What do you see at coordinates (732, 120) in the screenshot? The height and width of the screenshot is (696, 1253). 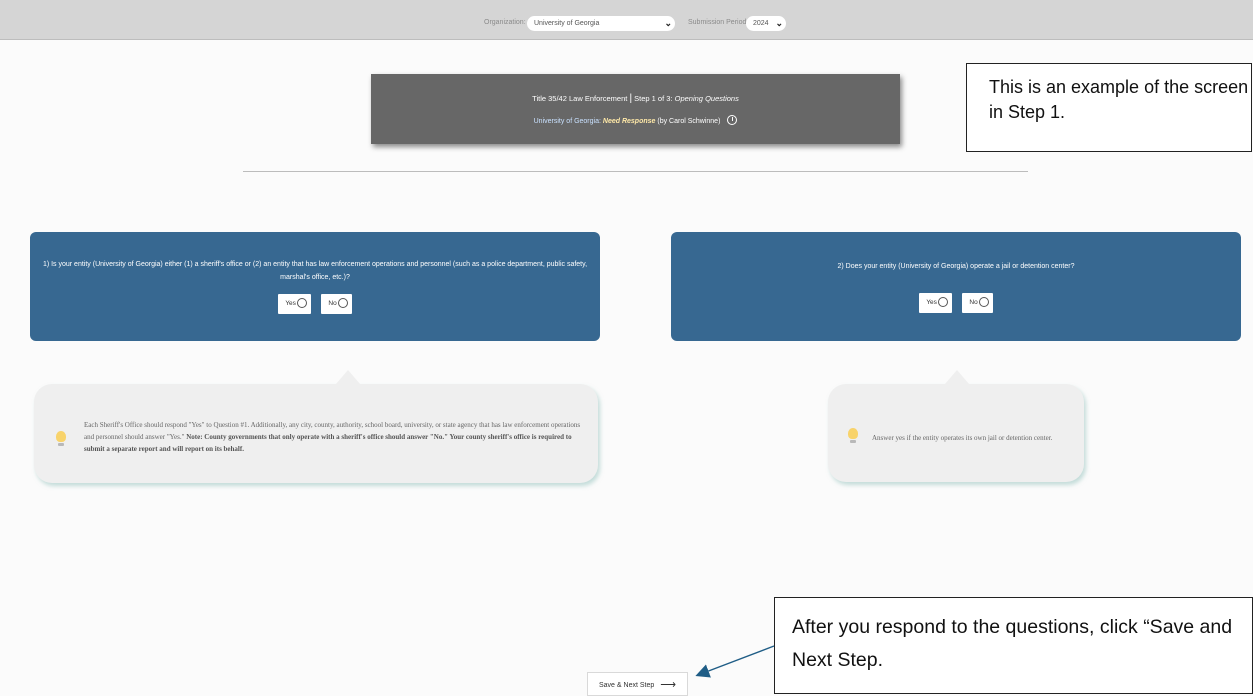 I see `clock-icon` at bounding box center [732, 120].